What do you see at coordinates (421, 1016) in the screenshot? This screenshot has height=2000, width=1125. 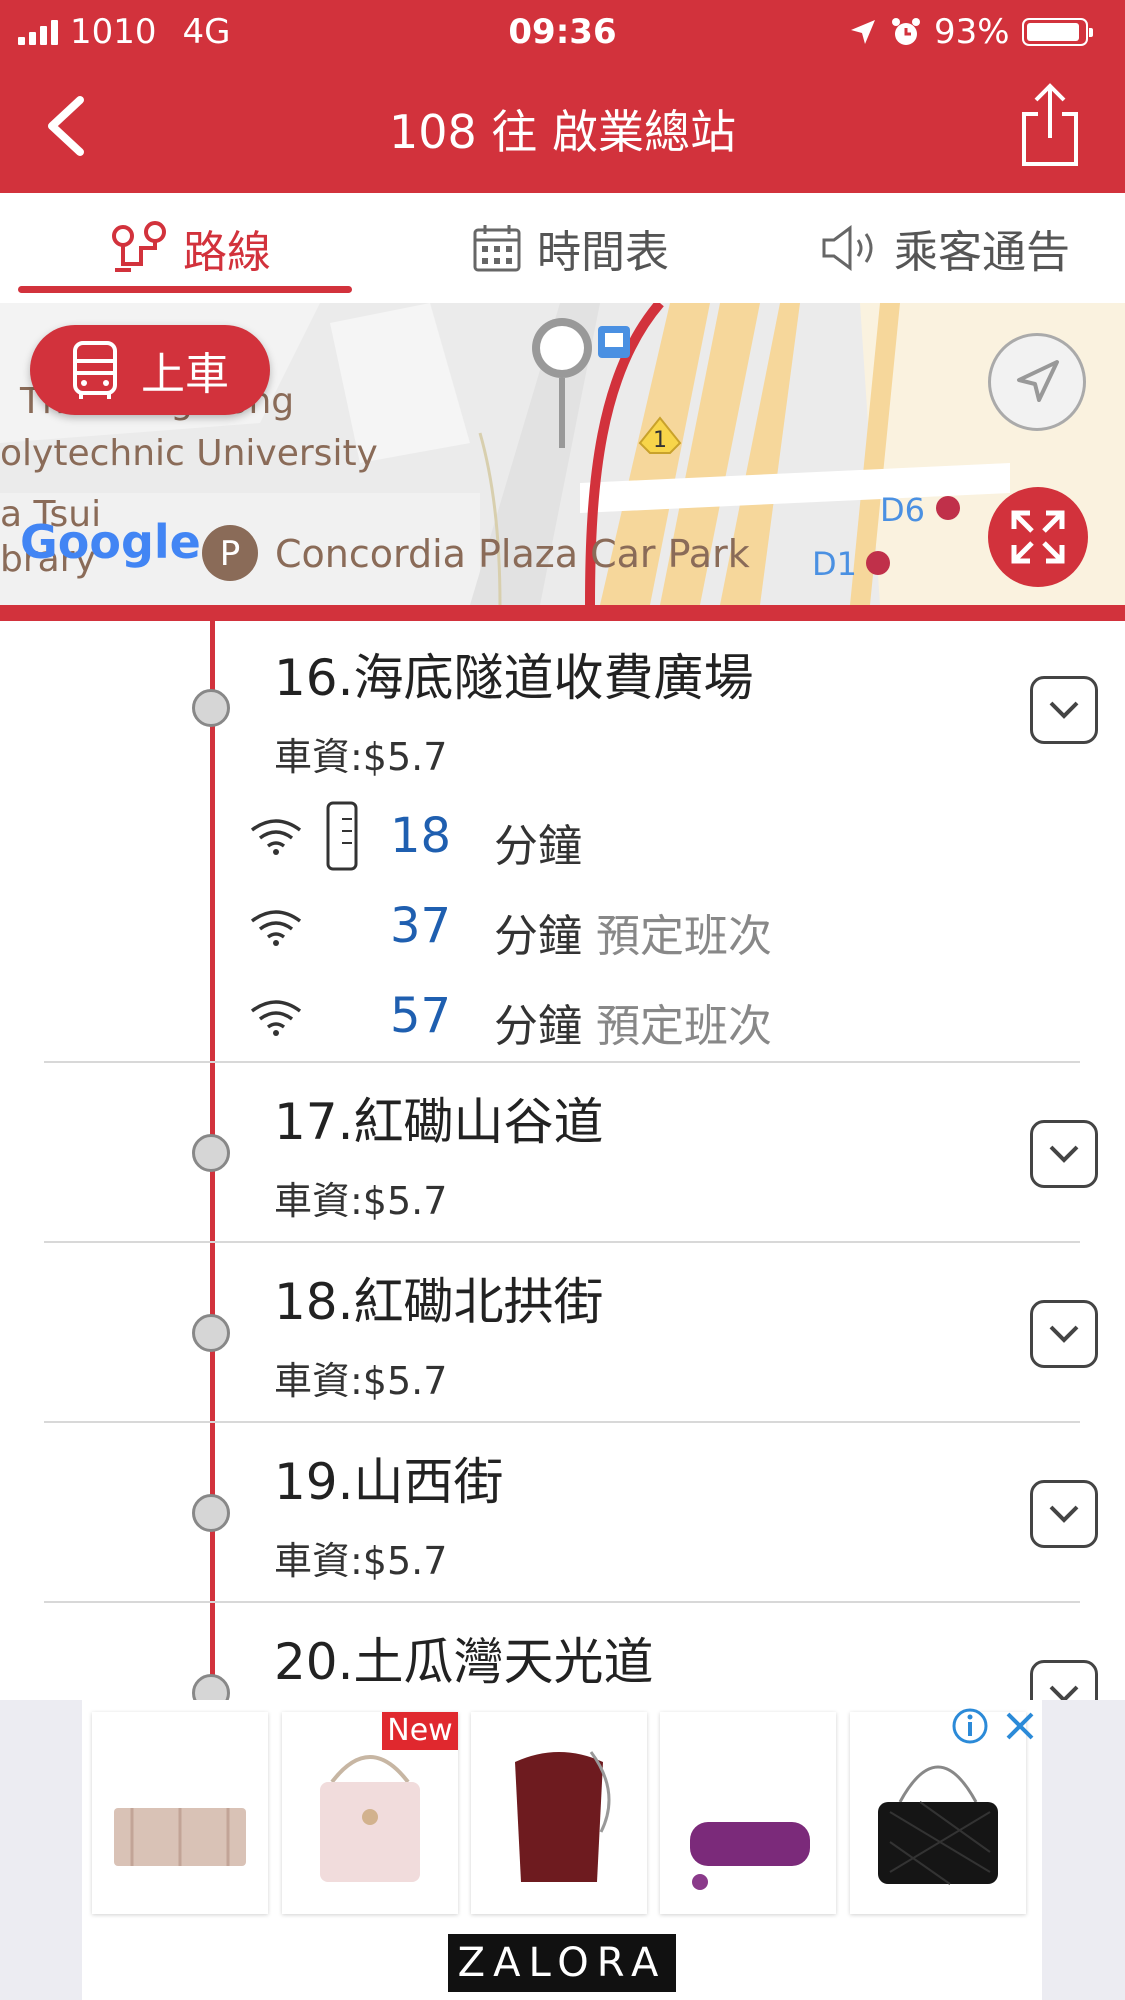 I see `eta-minutes: 57` at bounding box center [421, 1016].